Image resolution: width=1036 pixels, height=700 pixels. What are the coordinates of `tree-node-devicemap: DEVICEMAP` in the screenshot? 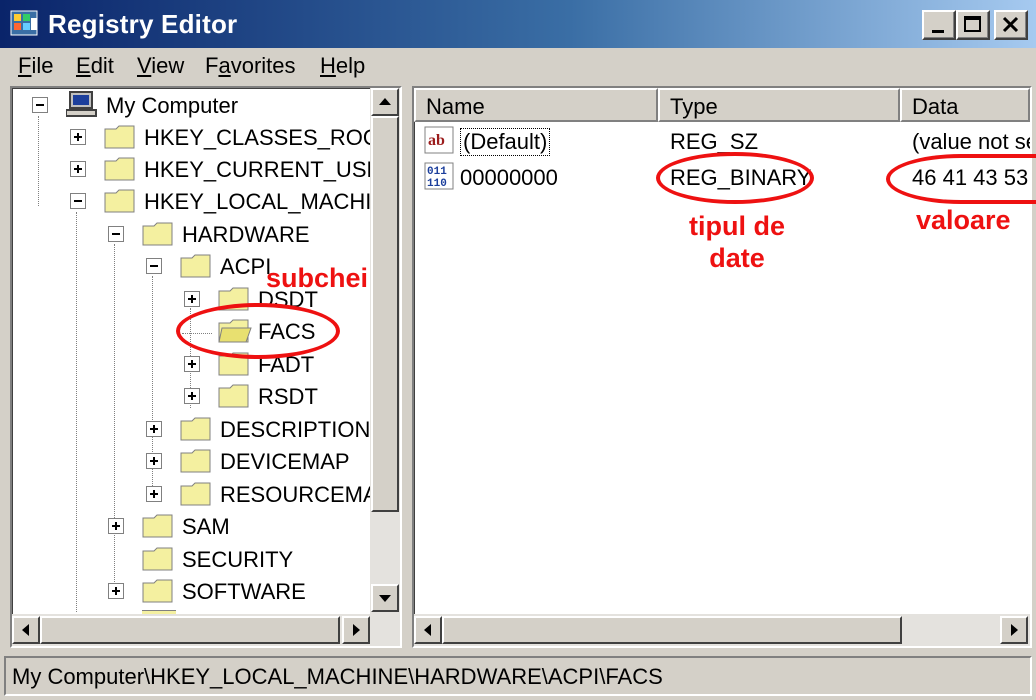 It's located at (200, 461).